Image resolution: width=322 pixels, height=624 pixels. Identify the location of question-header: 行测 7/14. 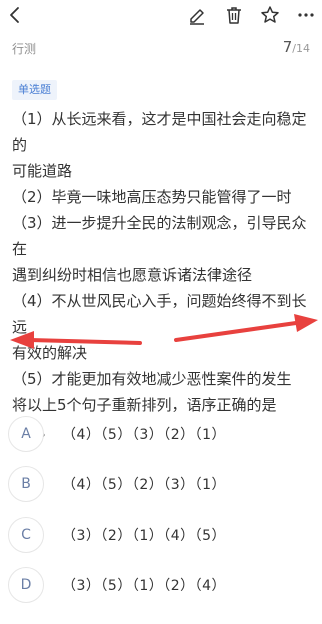
(161, 48).